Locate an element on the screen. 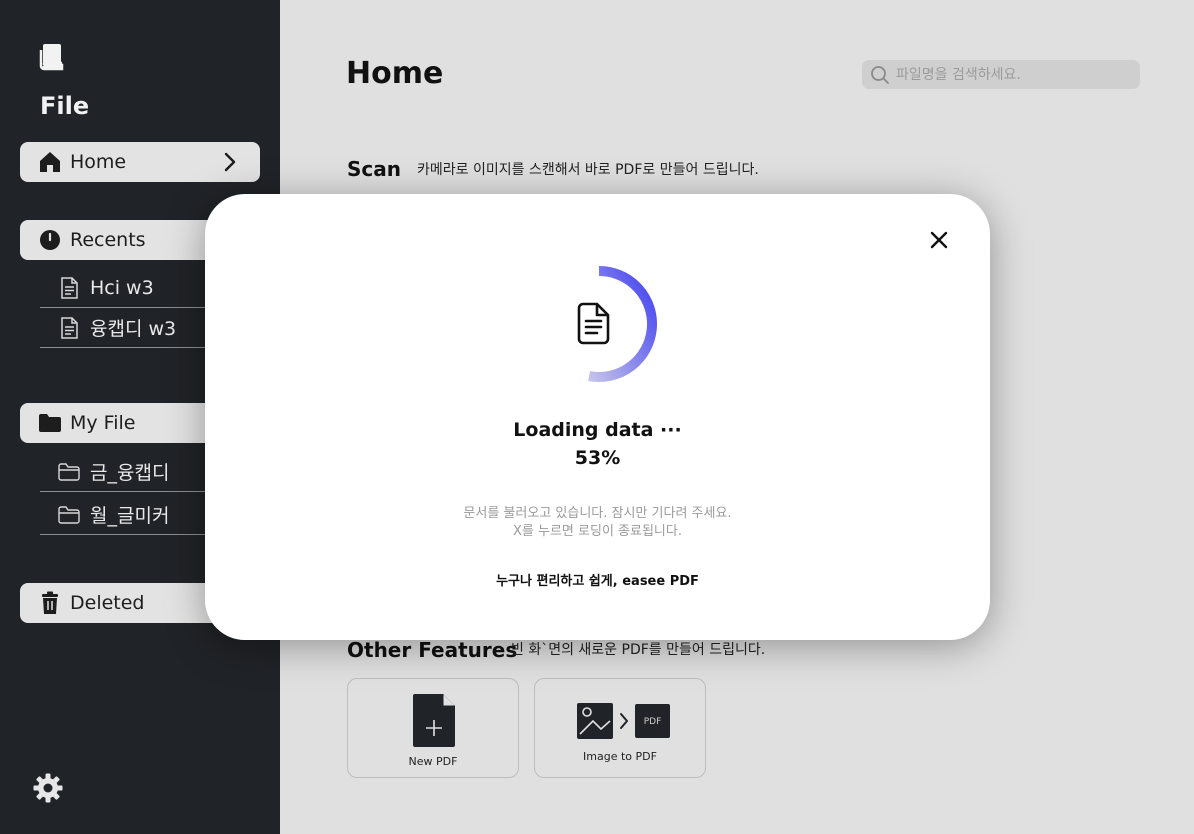 The image size is (1194, 834). loading-hint-line2: X를 누르면 로딩이 종료됩니다. is located at coordinates (597, 531).